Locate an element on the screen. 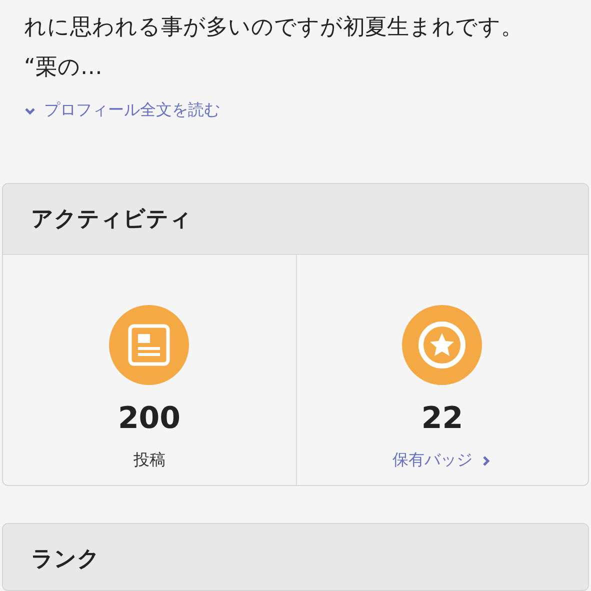 The height and width of the screenshot is (591, 591). stat-value: 200 is located at coordinates (149, 418).